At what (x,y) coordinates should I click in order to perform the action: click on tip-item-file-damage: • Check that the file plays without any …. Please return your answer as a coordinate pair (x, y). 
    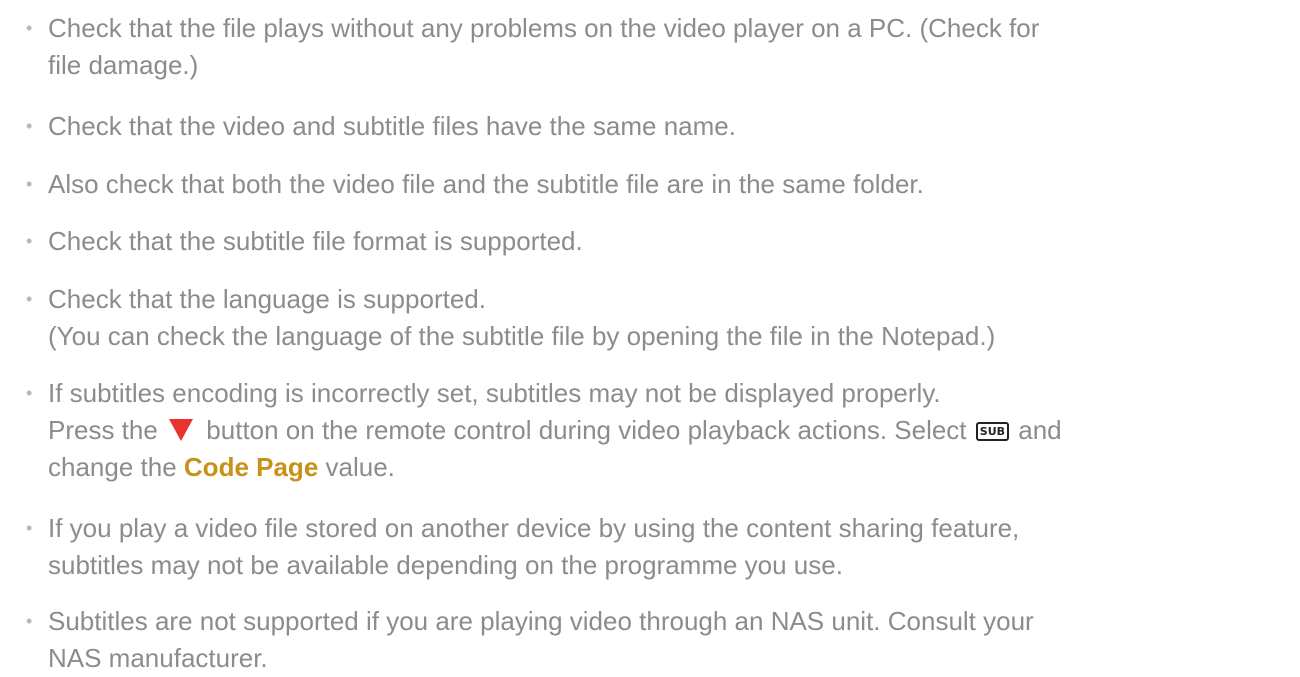
    Looking at the image, I should click on (652, 47).